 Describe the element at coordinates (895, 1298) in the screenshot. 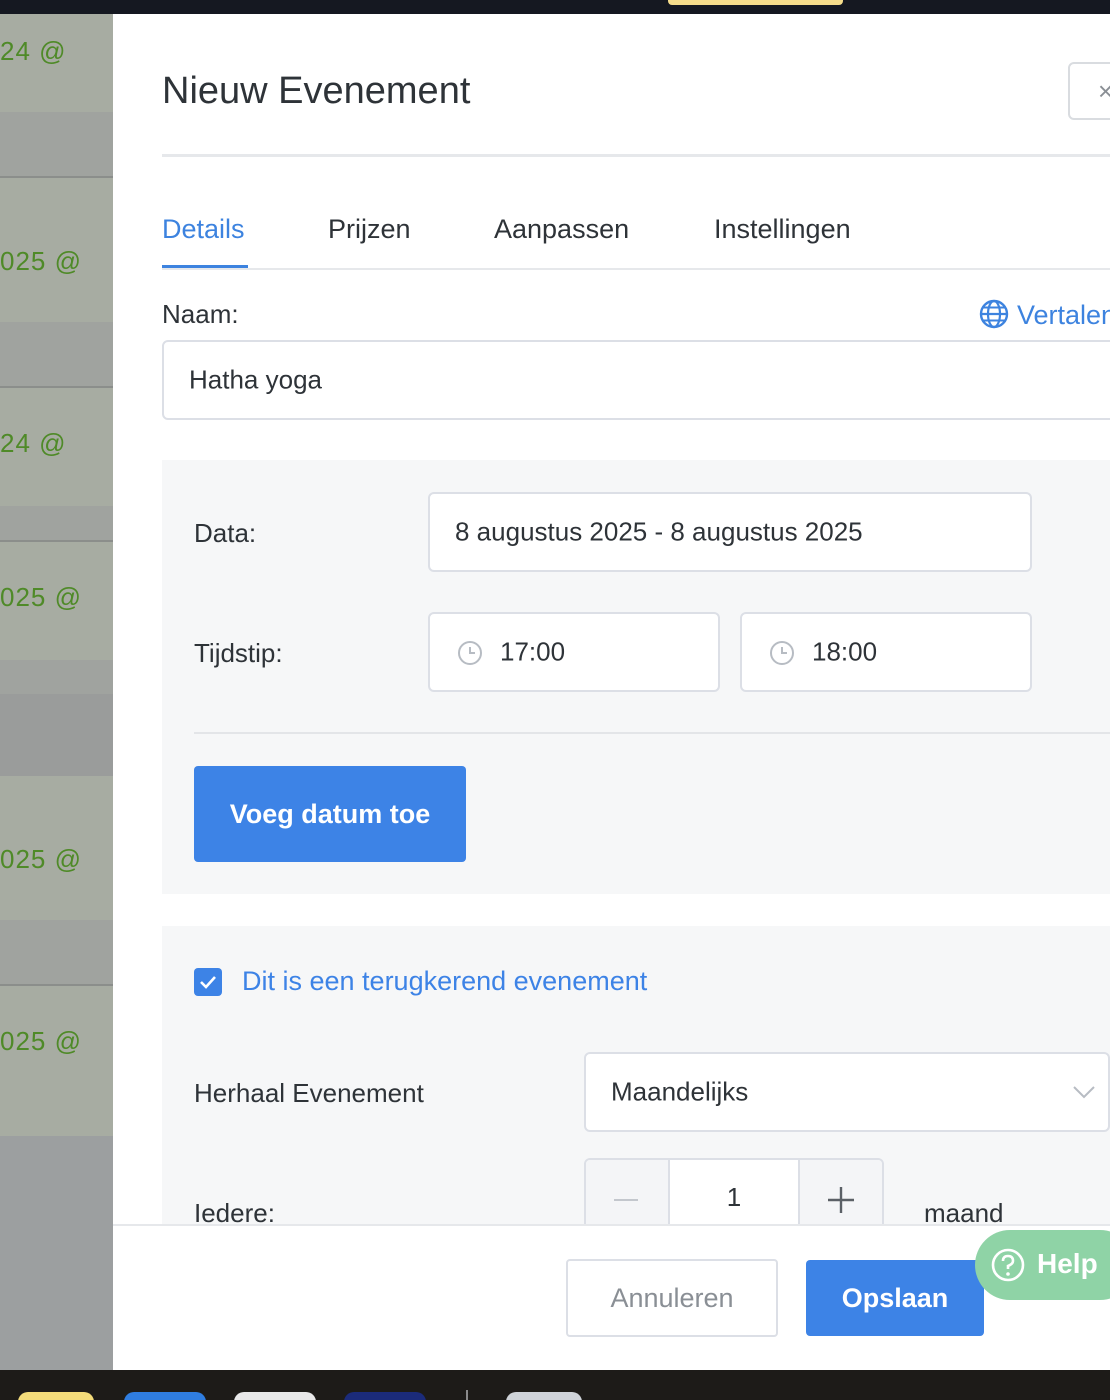

I see `save-button: Opslaan` at that location.